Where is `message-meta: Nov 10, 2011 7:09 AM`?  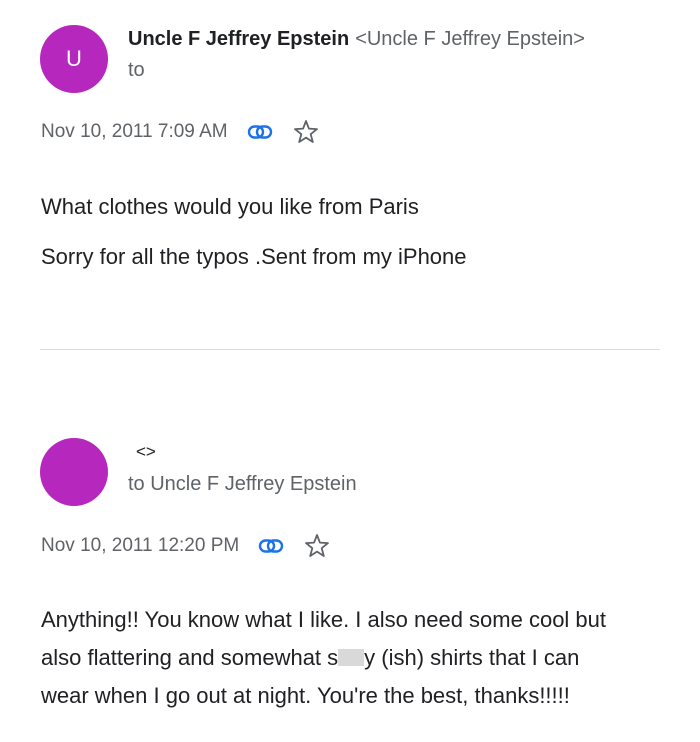 message-meta: Nov 10, 2011 7:09 AM is located at coordinates (180, 132).